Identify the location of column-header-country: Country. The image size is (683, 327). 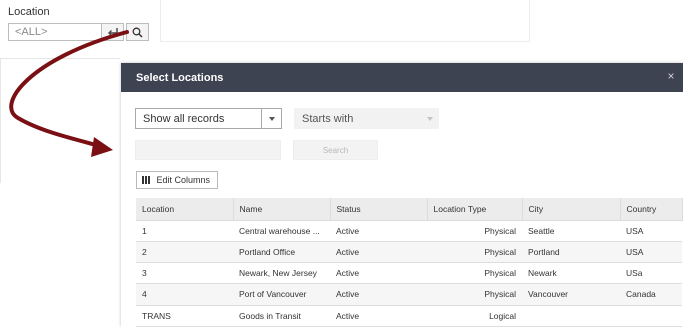
(651, 209).